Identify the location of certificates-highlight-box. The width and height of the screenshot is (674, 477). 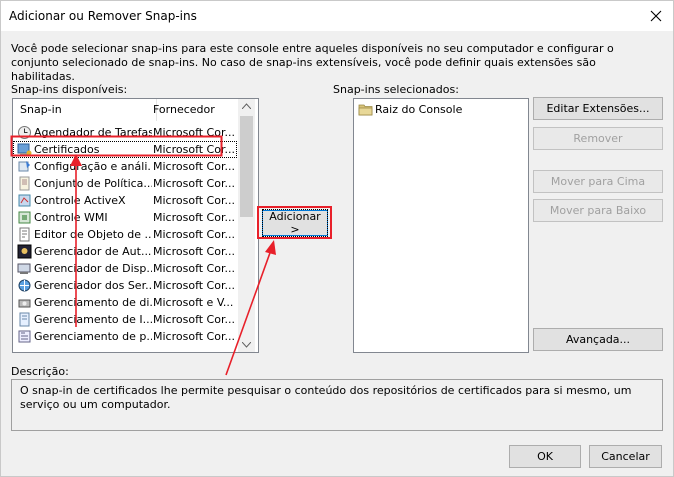
(116, 146).